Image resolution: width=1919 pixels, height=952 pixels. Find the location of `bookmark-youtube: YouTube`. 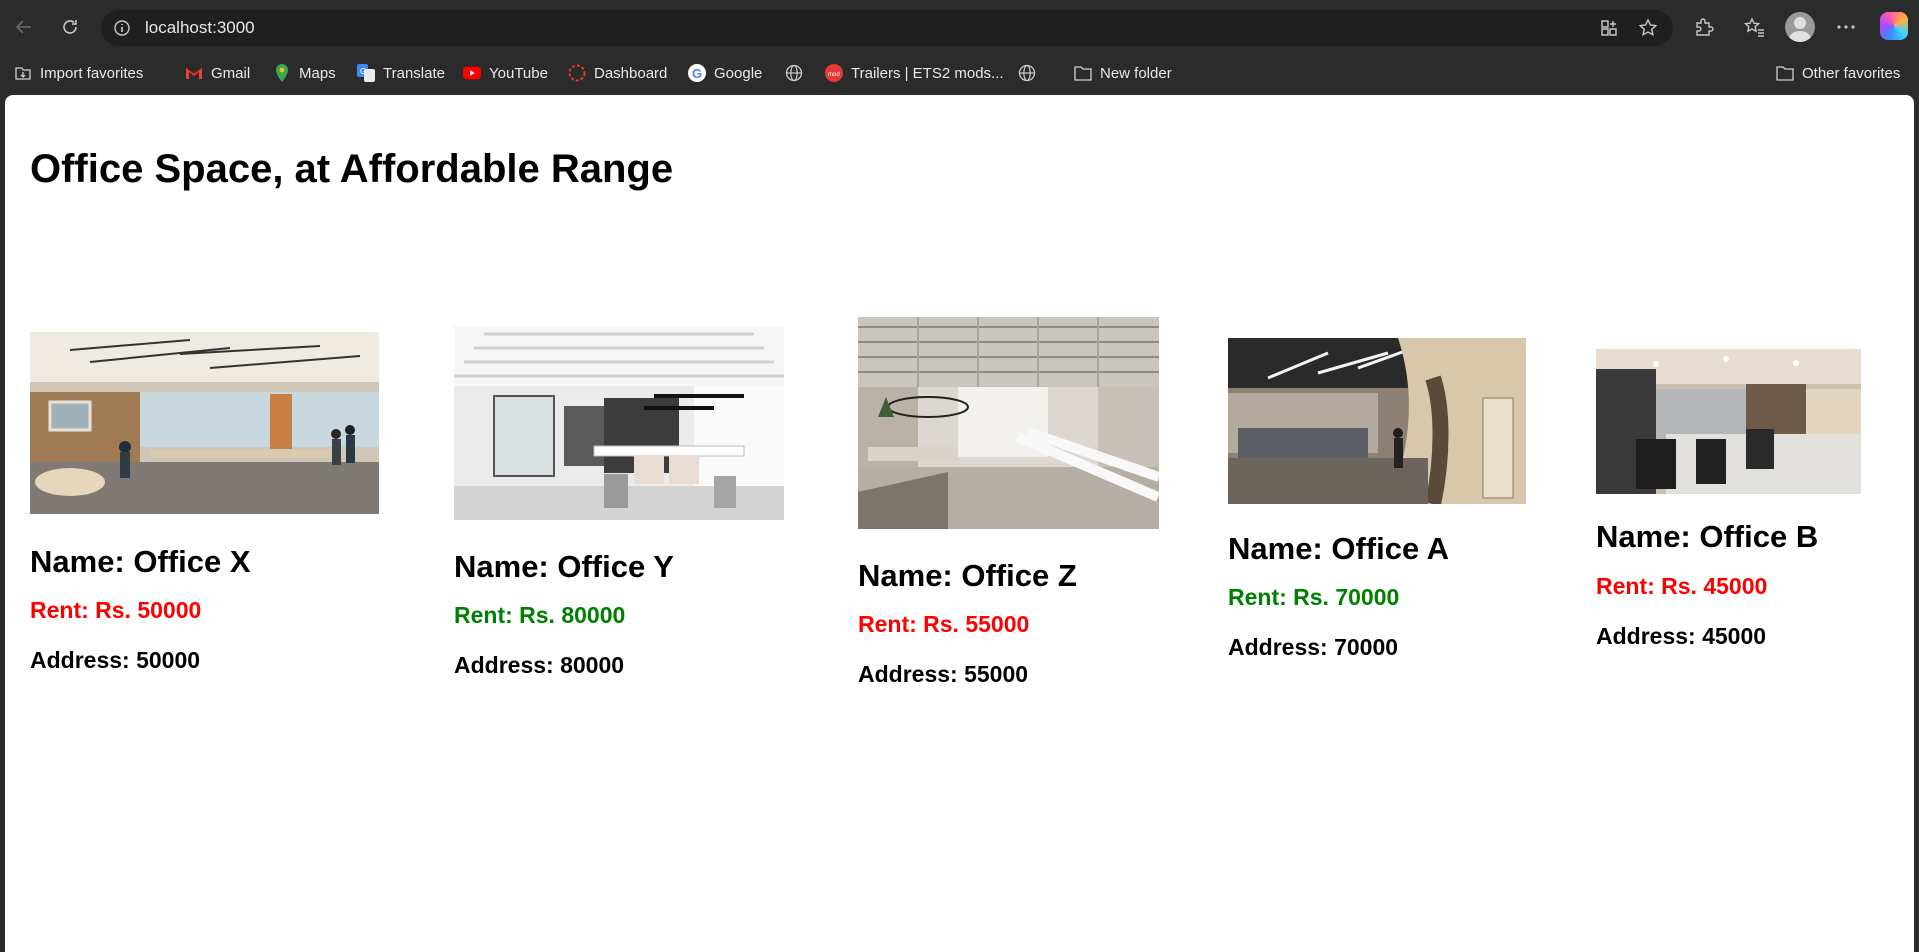

bookmark-youtube: YouTube is located at coordinates (505, 73).